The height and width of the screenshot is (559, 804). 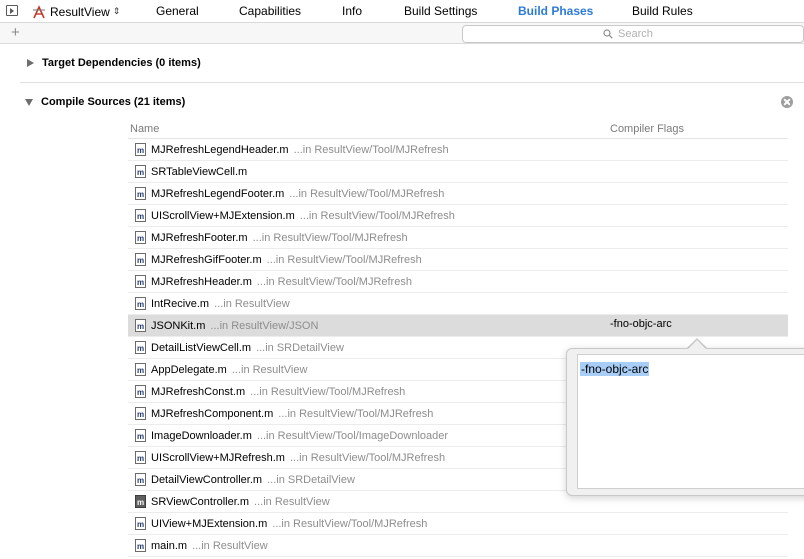 What do you see at coordinates (80, 11) in the screenshot?
I see `target-name: ResultView` at bounding box center [80, 11].